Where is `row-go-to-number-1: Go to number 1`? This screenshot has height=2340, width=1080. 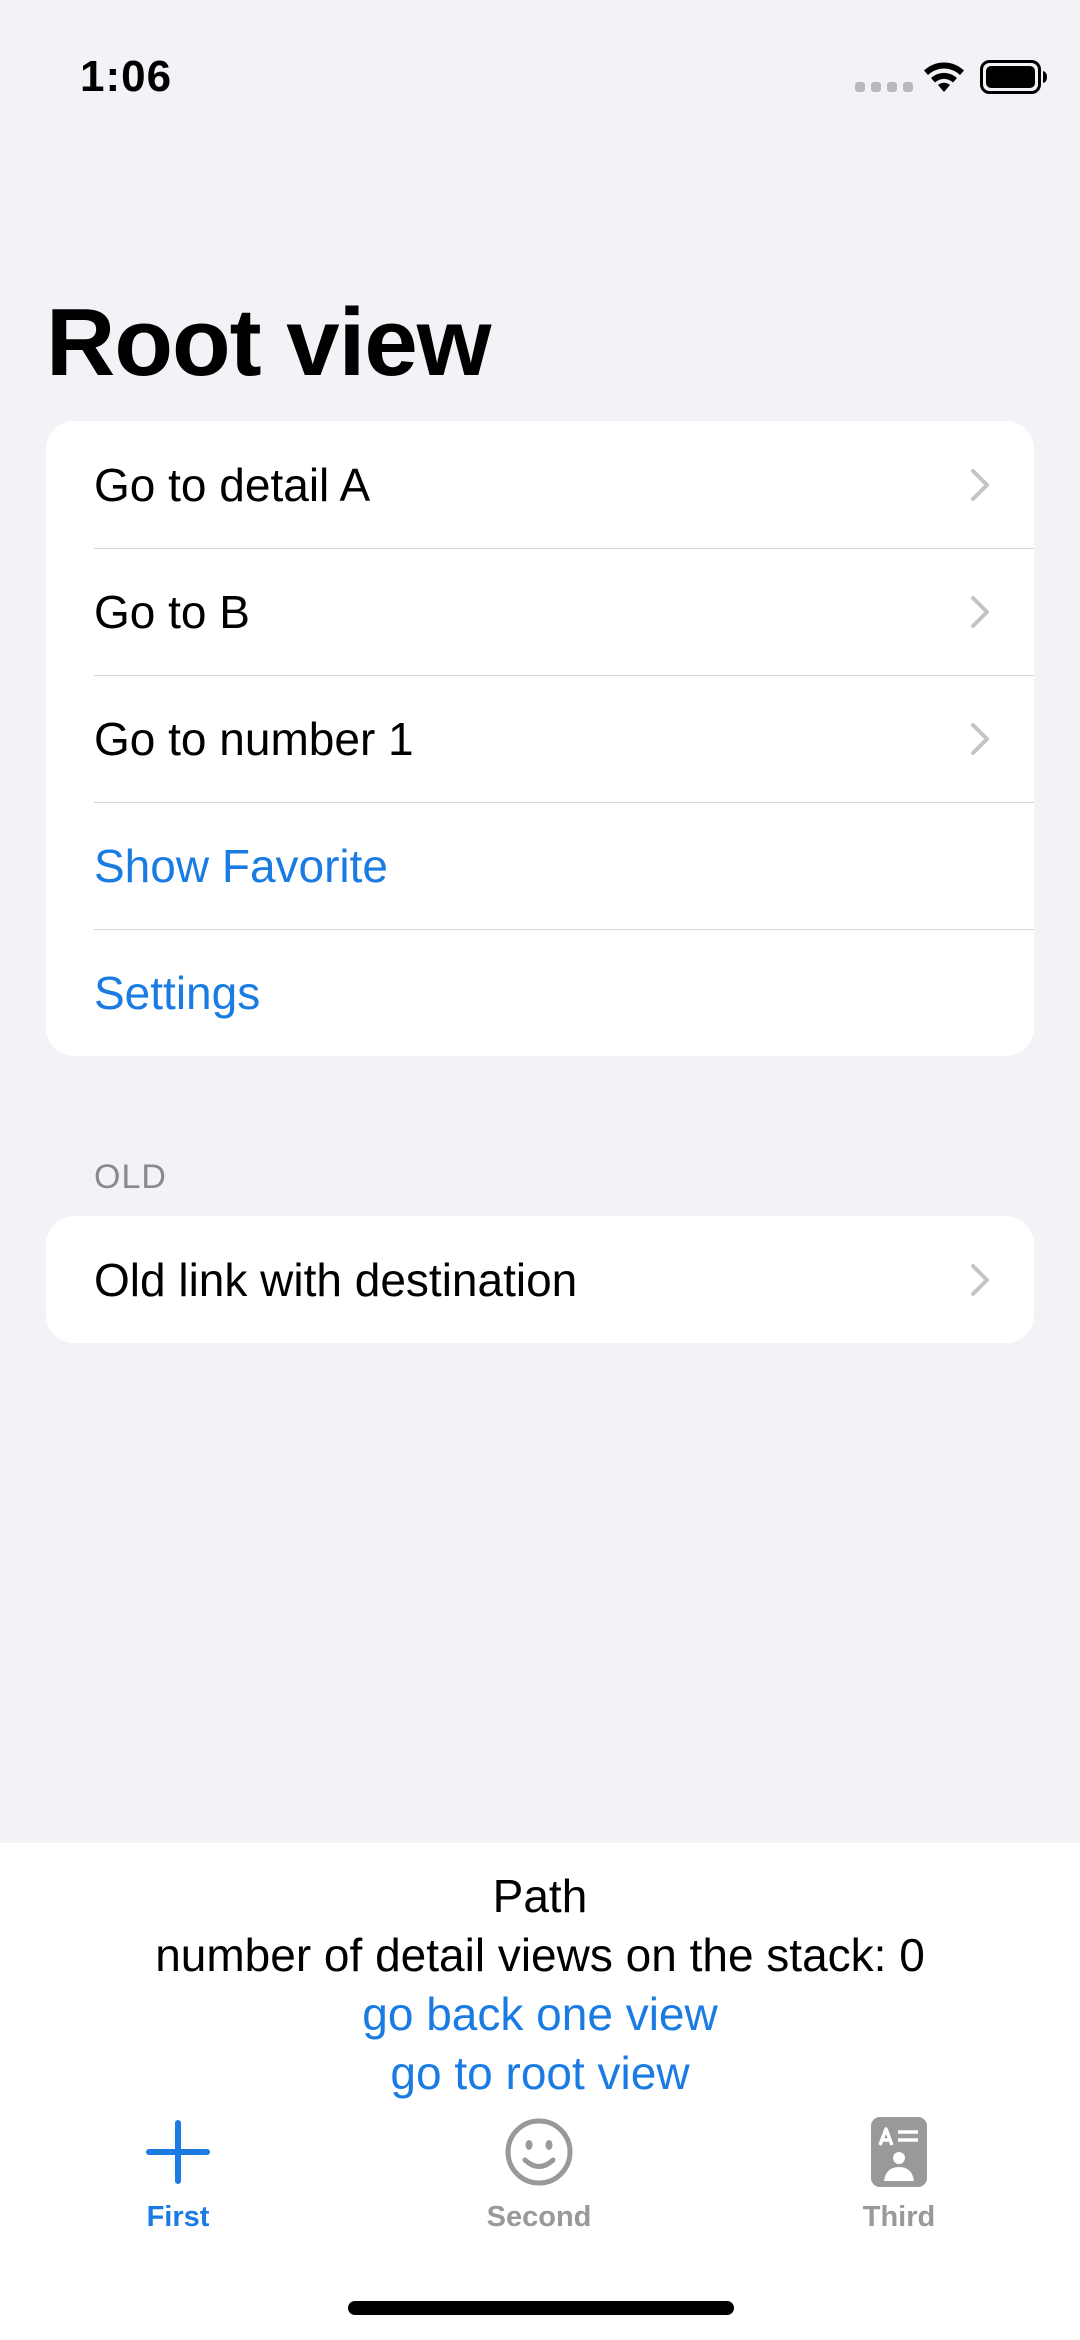 row-go-to-number-1: Go to number 1 is located at coordinates (540, 738).